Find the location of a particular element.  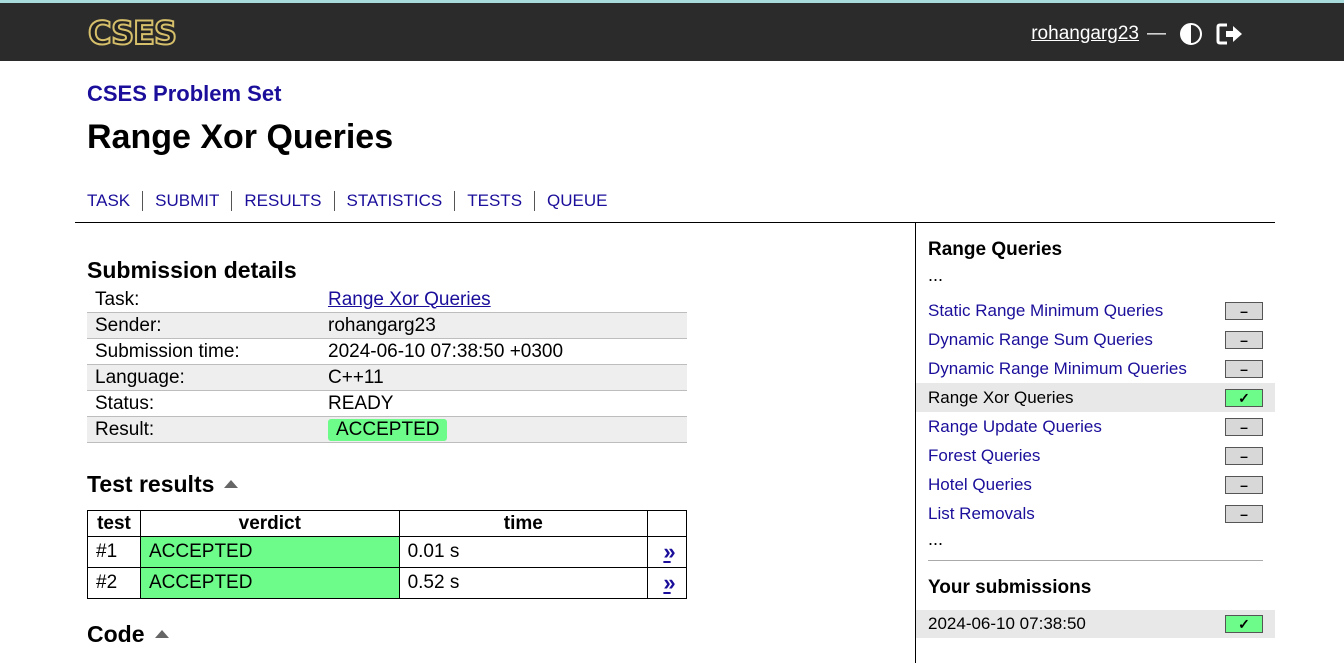

problem-set-title: CSES Problem Set is located at coordinates (184, 94).